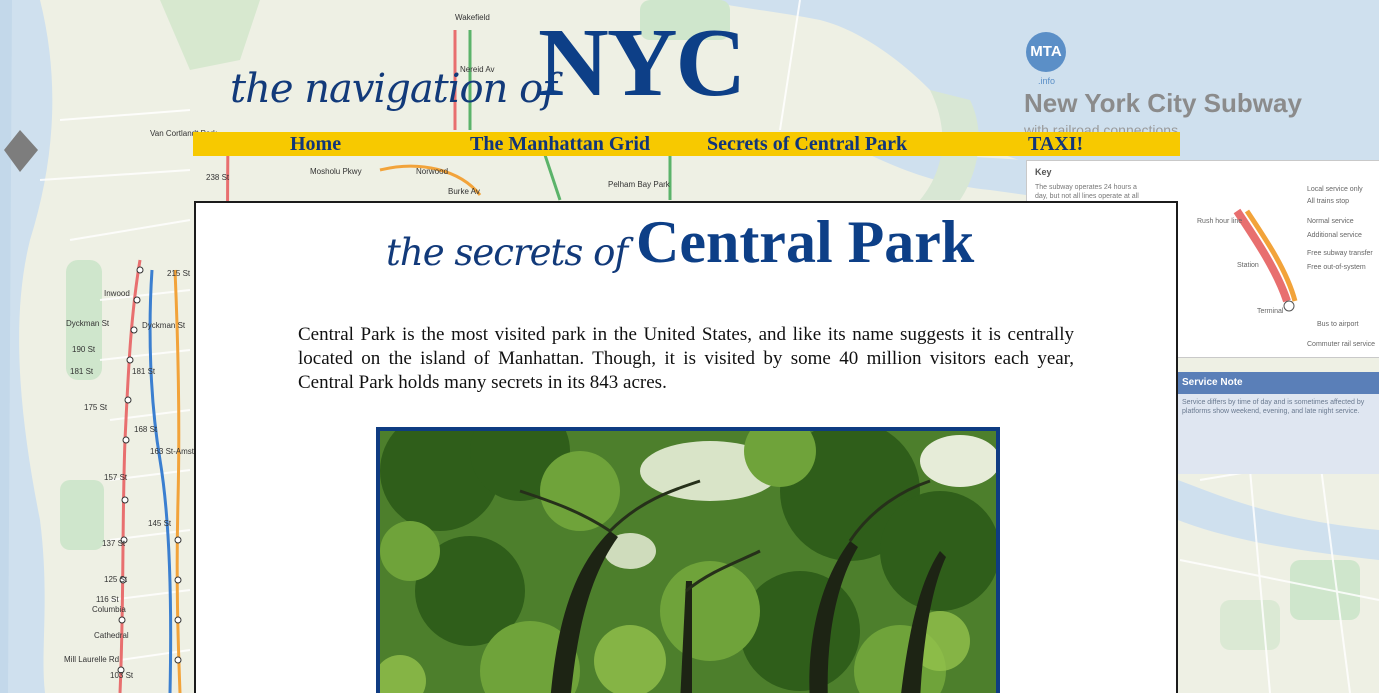 The image size is (1379, 693). Describe the element at coordinates (315, 144) in the screenshot. I see `nav-home-link: Home` at that location.